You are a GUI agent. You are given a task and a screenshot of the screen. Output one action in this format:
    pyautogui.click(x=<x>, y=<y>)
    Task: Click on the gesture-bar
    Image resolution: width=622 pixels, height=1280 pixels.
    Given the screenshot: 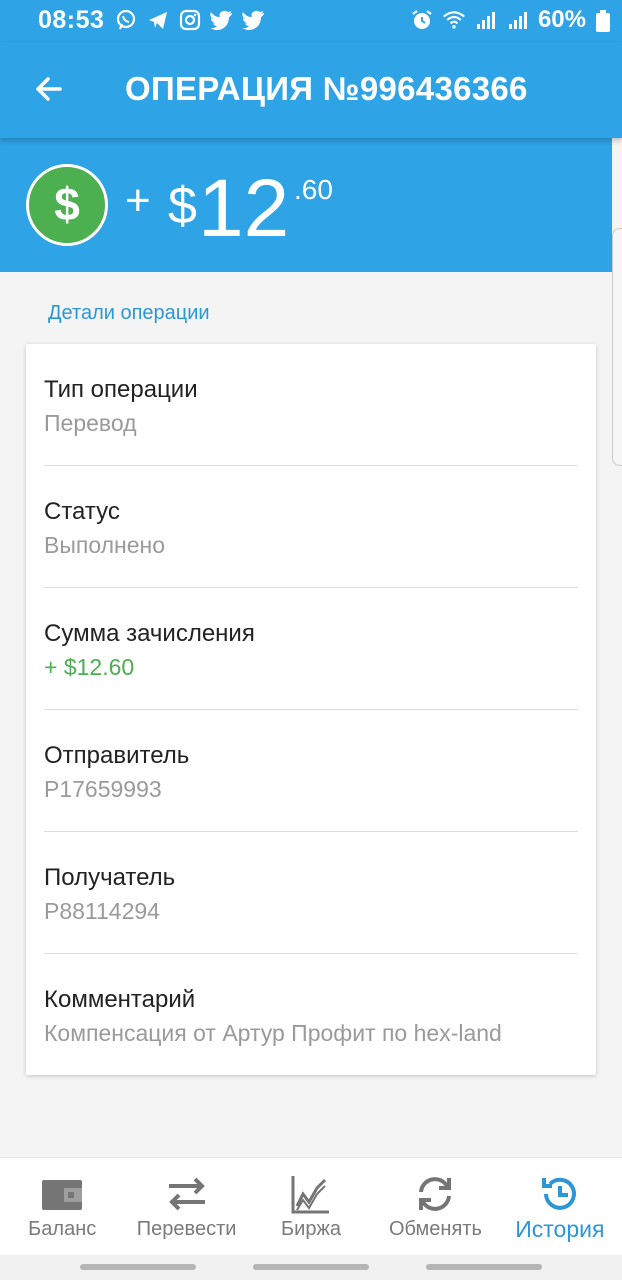 What is the action you would take?
    pyautogui.click(x=311, y=1267)
    